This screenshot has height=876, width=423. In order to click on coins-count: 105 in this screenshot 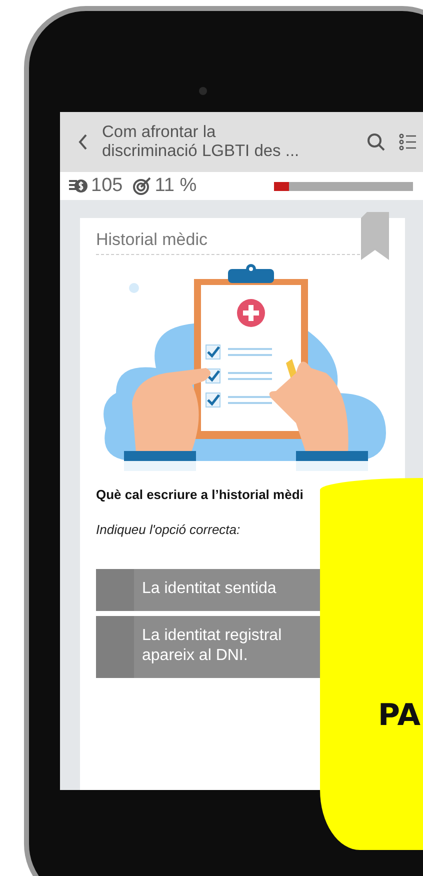, I will do `click(107, 186)`.